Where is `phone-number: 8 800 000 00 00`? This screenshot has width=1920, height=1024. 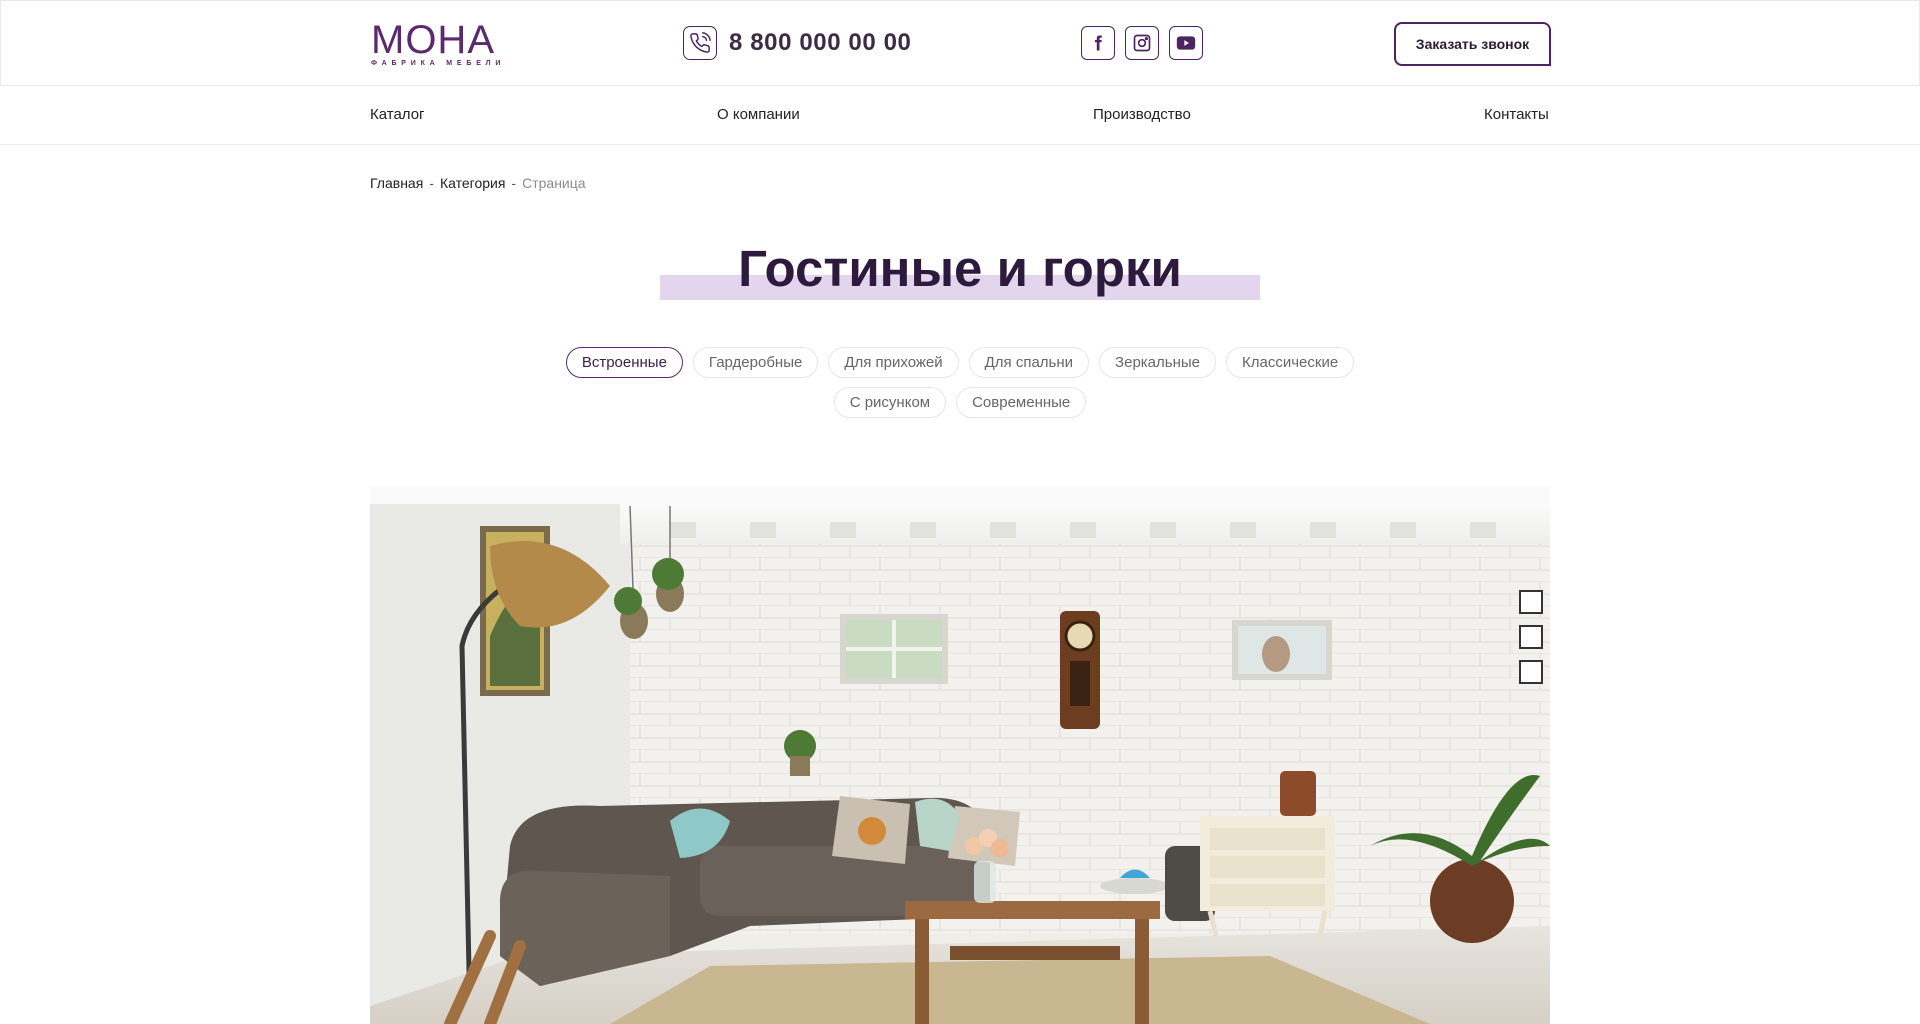
phone-number: 8 800 000 00 00 is located at coordinates (820, 43).